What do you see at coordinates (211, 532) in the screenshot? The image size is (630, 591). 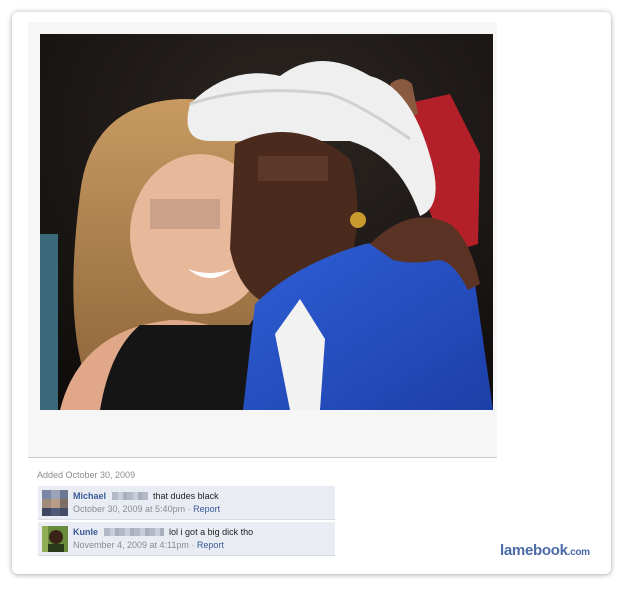 I see `comment-text: lol i got a big dick tho` at bounding box center [211, 532].